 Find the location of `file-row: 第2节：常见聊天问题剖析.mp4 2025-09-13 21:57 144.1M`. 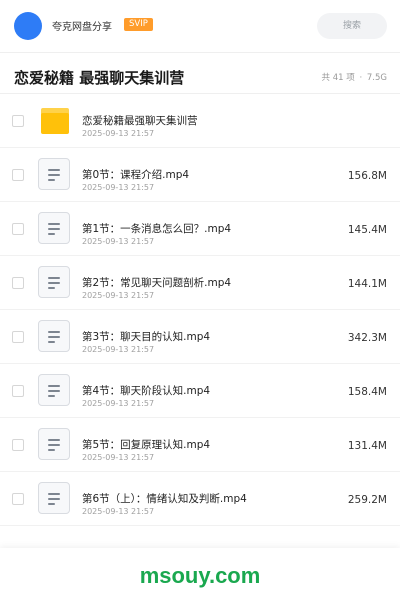

file-row: 第2节：常见聊天问题剖析.mp4 2025-09-13 21:57 144.1M is located at coordinates (200, 283).